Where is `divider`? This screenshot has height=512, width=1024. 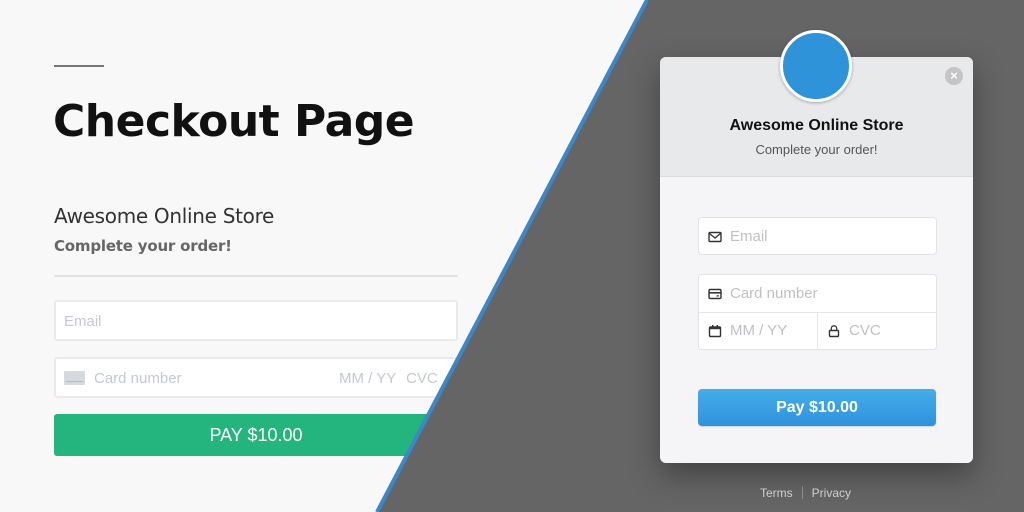
divider is located at coordinates (256, 276).